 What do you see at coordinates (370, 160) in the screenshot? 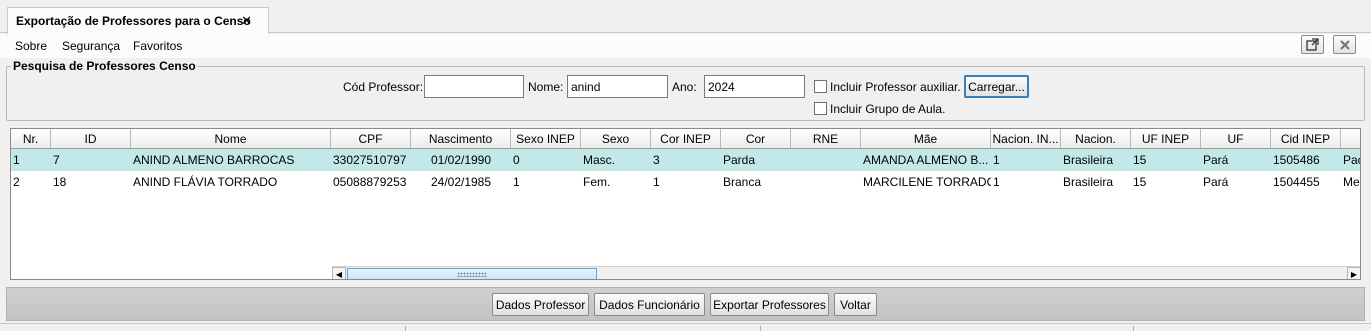
I see `cell-cpf: 33027510797` at bounding box center [370, 160].